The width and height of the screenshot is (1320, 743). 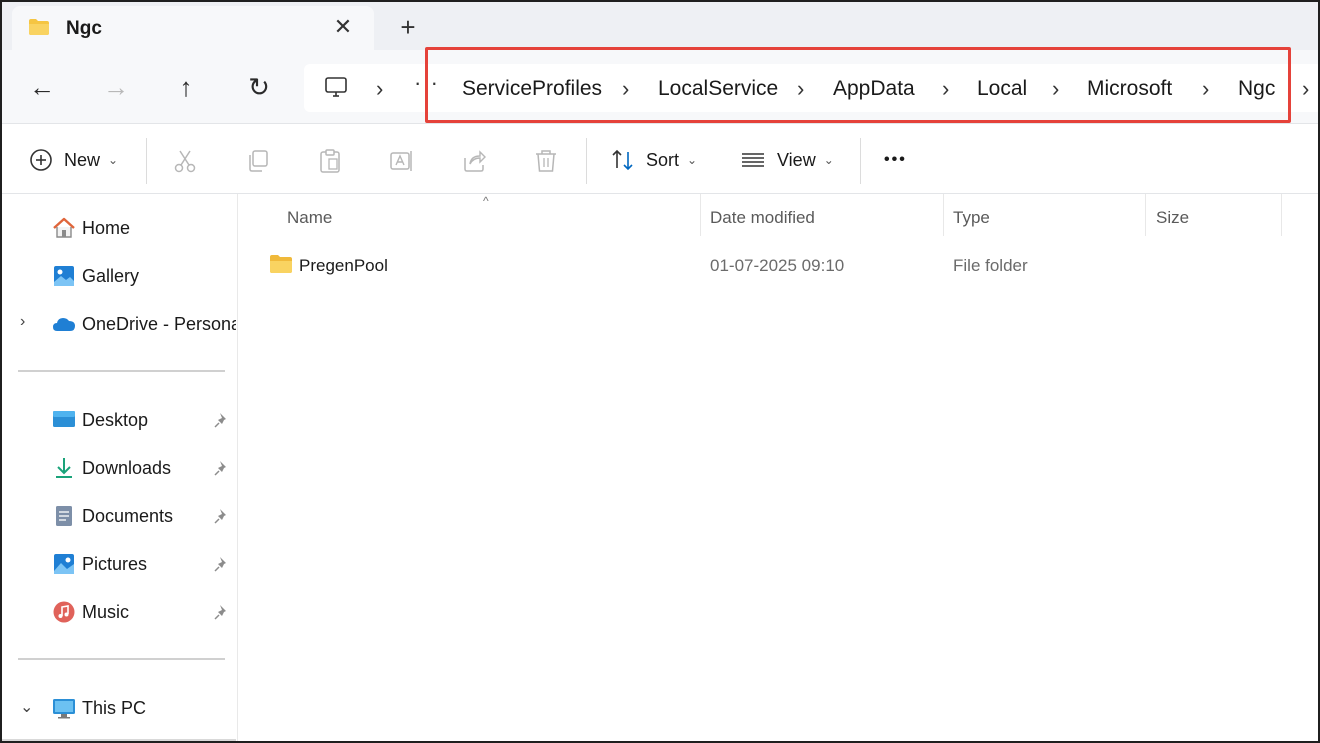 I want to click on downloads-icon, so click(x=64, y=468).